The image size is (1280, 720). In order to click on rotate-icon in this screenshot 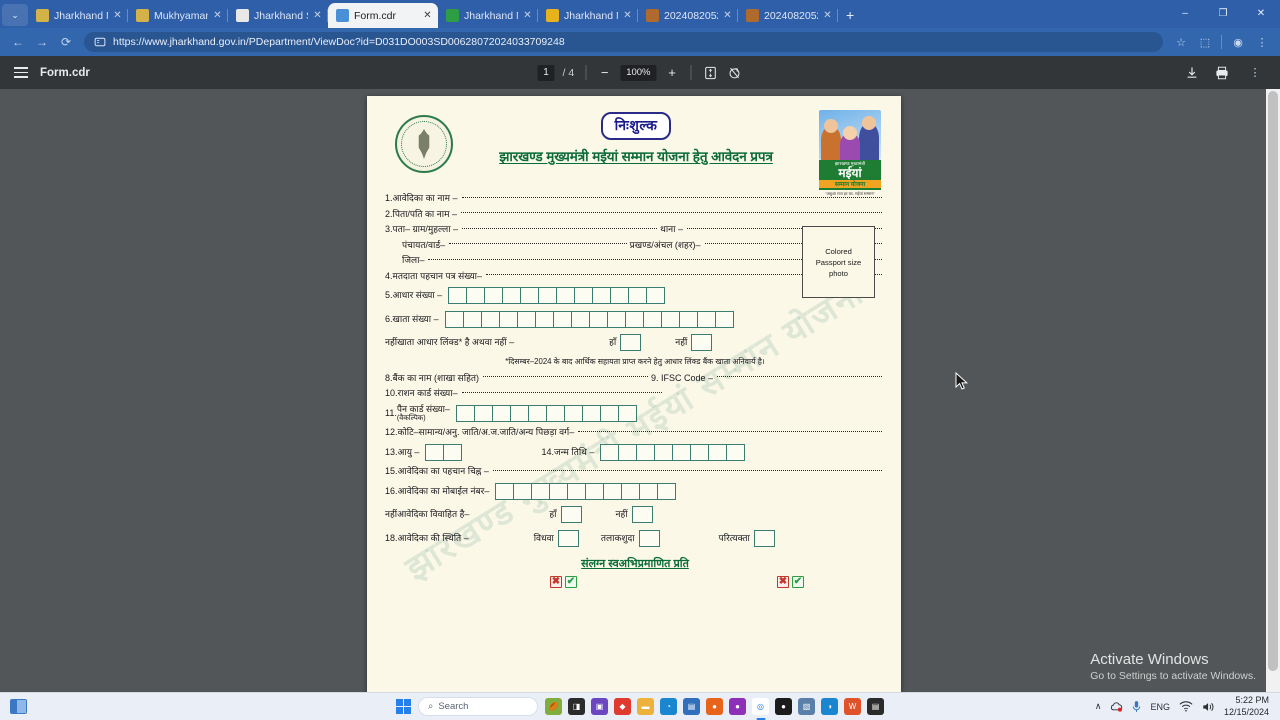, I will do `click(735, 73)`.